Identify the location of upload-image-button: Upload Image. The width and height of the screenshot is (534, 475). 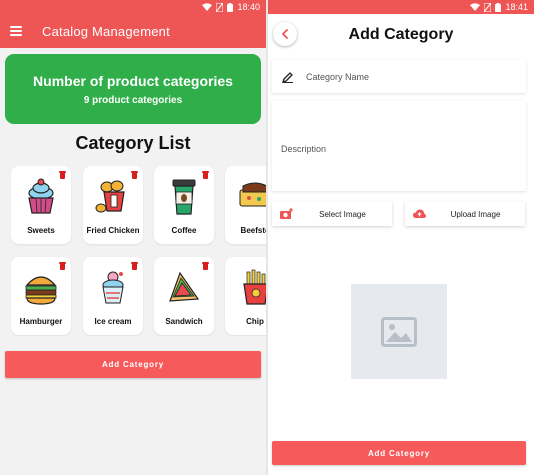
(465, 214).